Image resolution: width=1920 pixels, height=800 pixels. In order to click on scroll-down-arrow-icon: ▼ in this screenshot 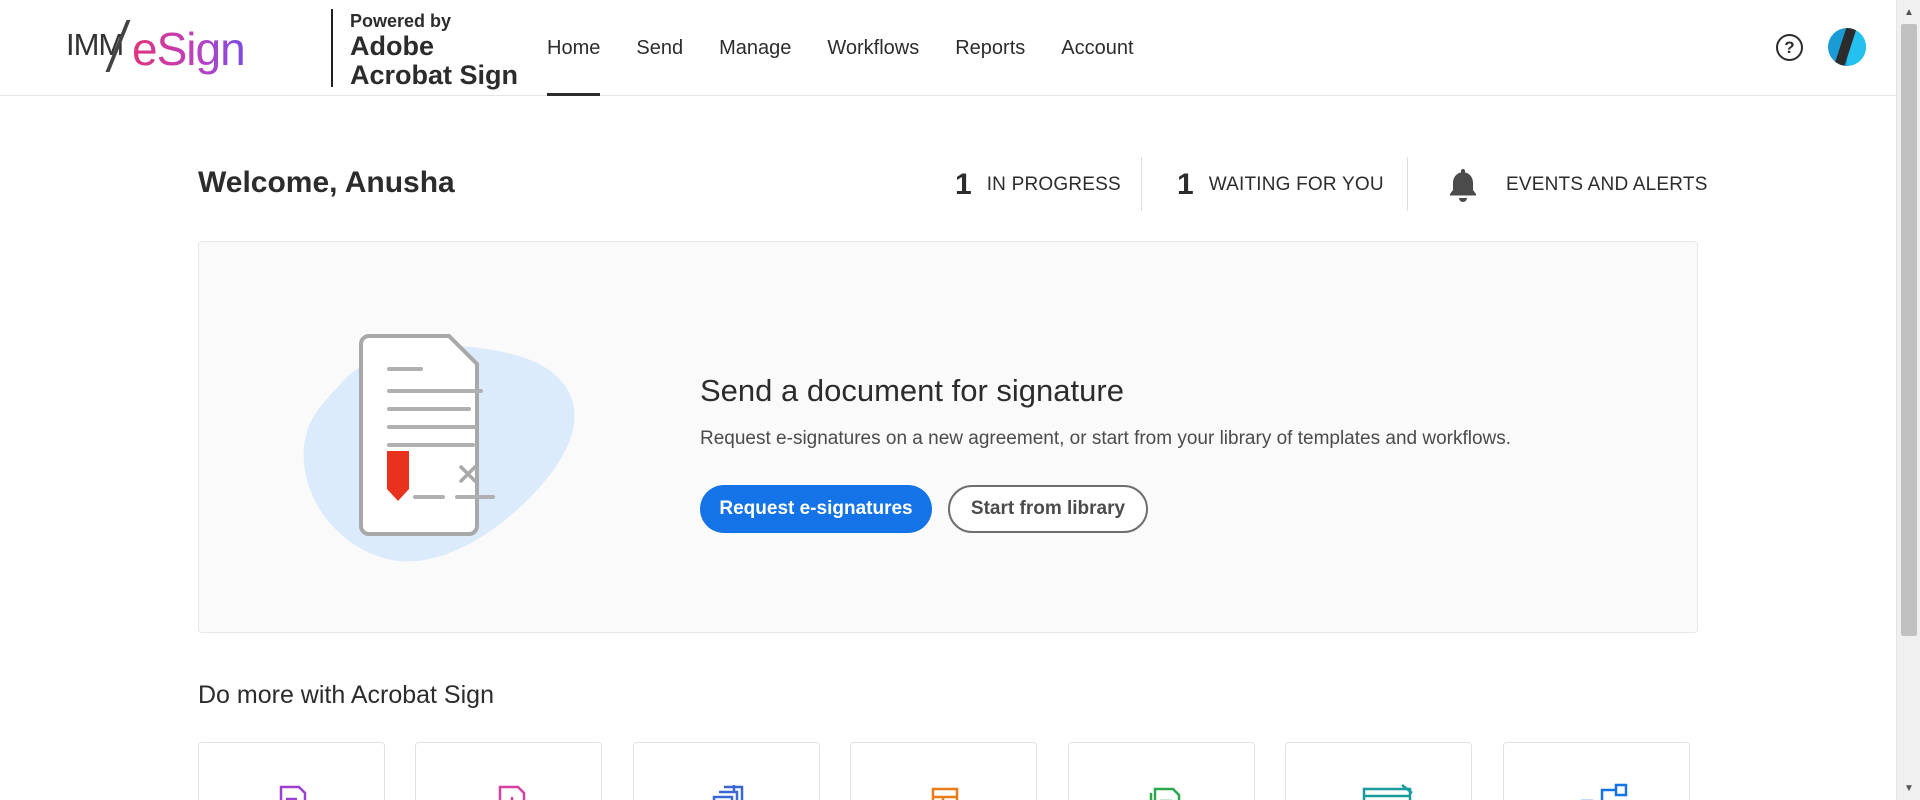, I will do `click(1908, 788)`.